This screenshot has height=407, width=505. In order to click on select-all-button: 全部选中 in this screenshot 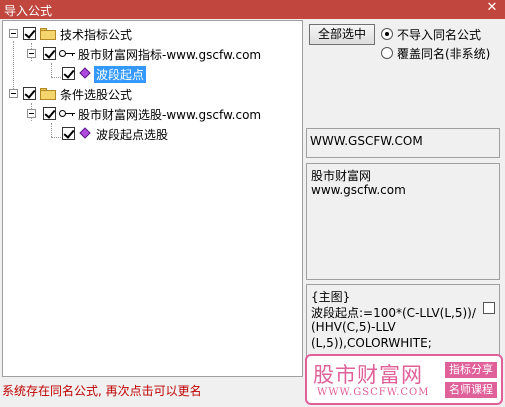, I will do `click(342, 34)`.